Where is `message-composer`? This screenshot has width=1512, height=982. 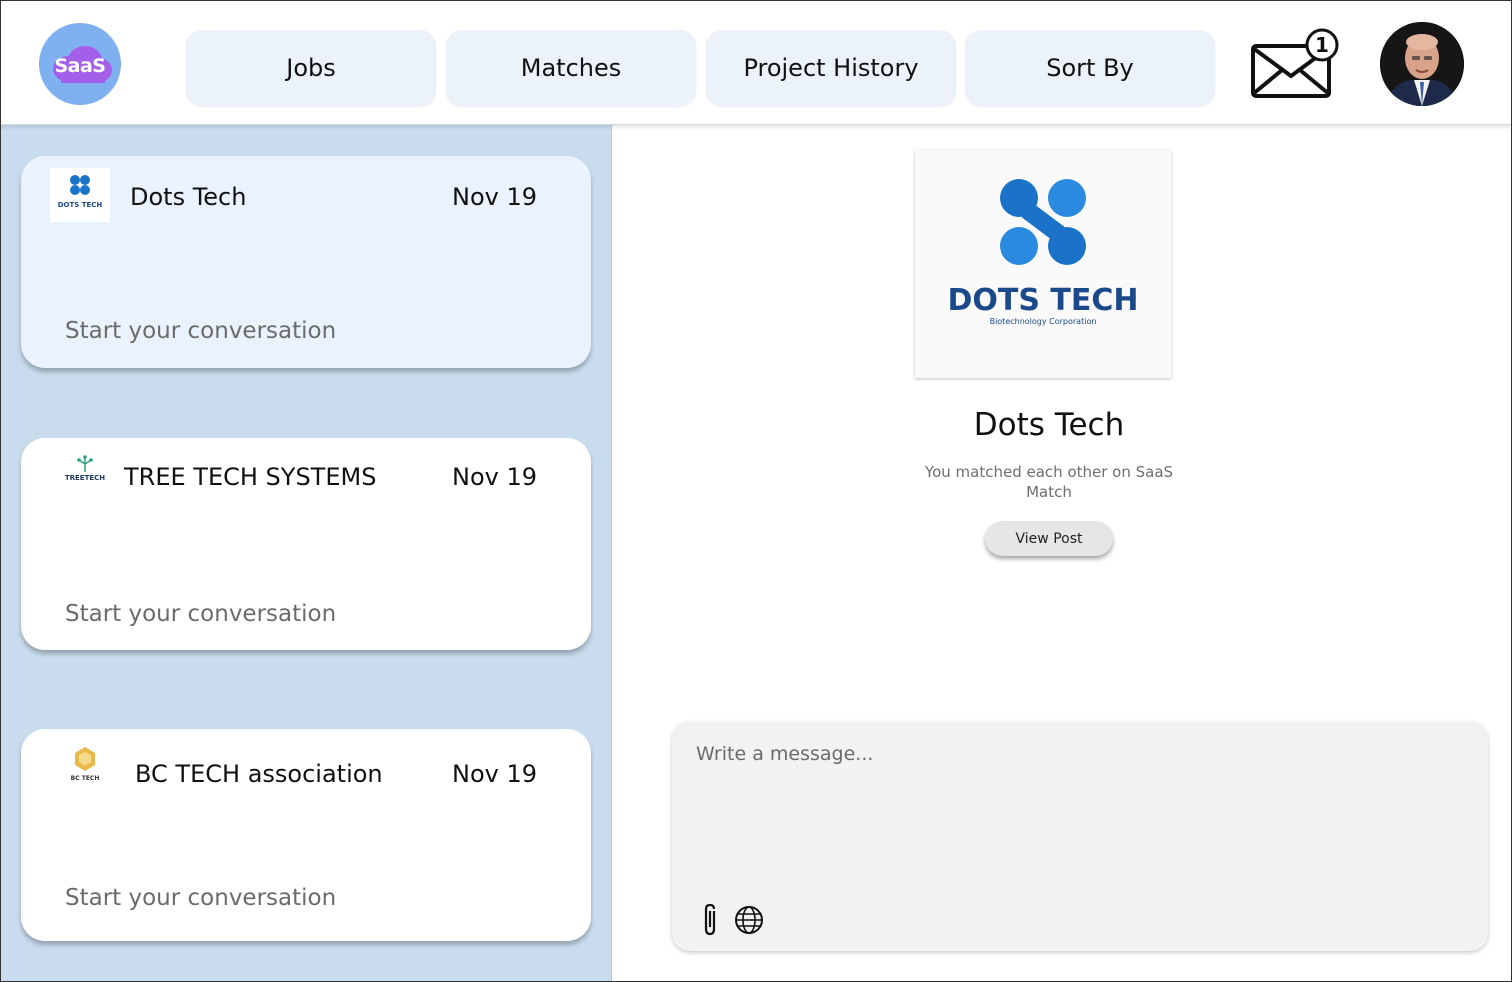
message-composer is located at coordinates (1080, 836).